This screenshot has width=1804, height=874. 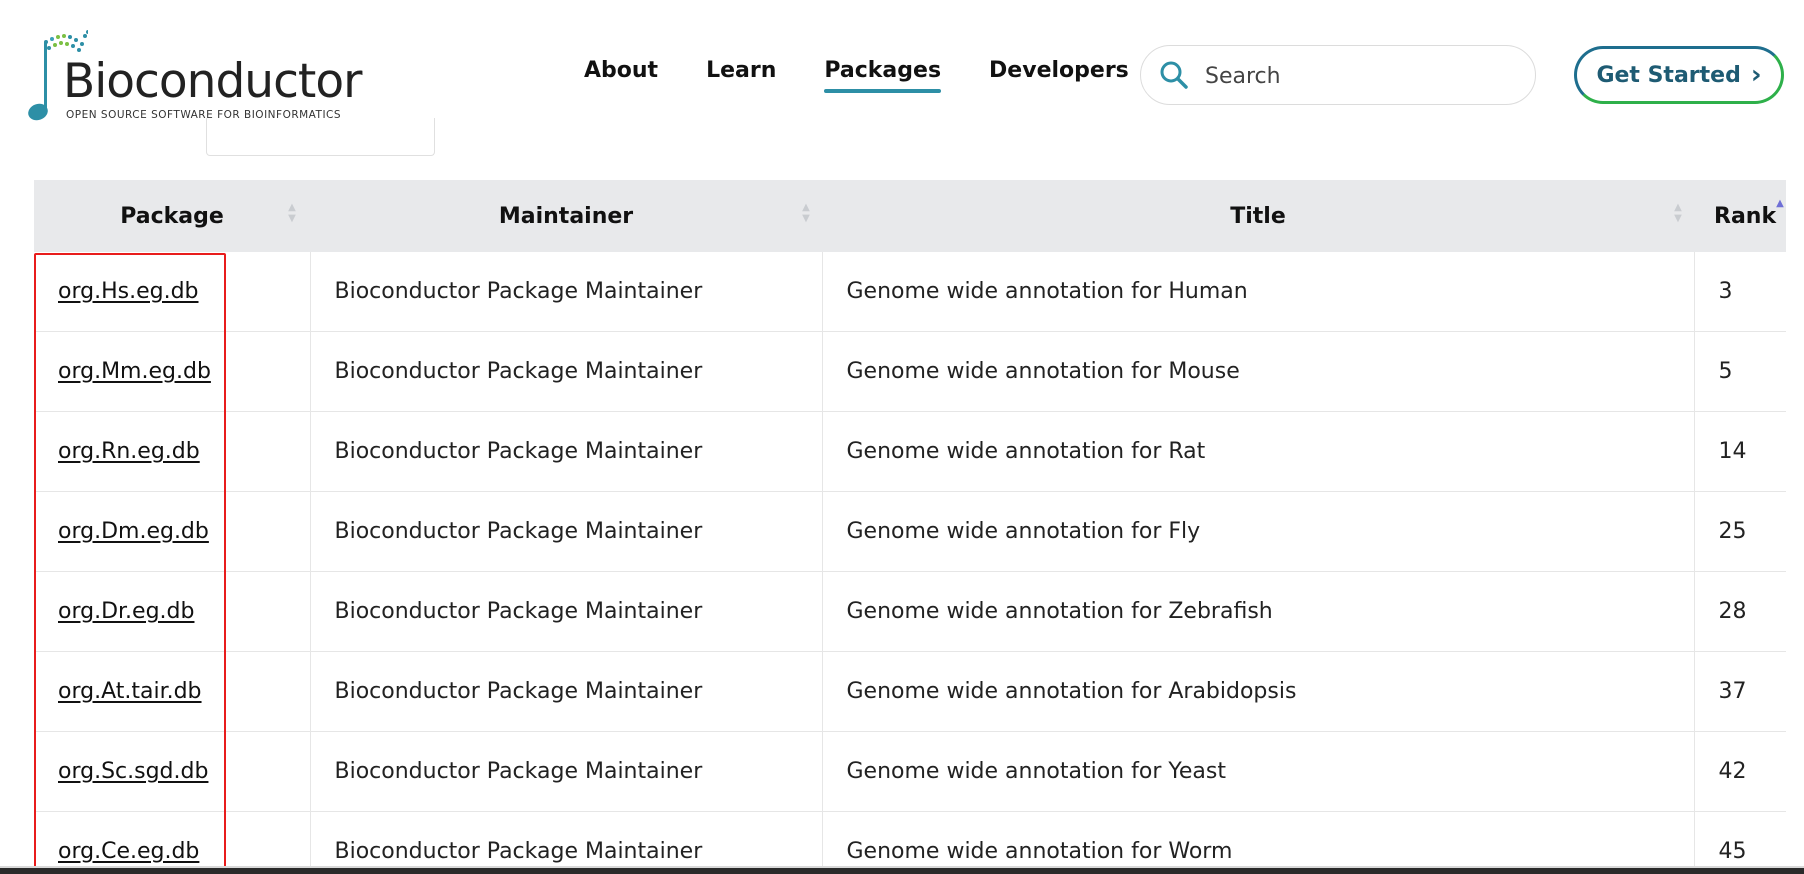 I want to click on package-link: org.Rn.eg.db, so click(x=129, y=451).